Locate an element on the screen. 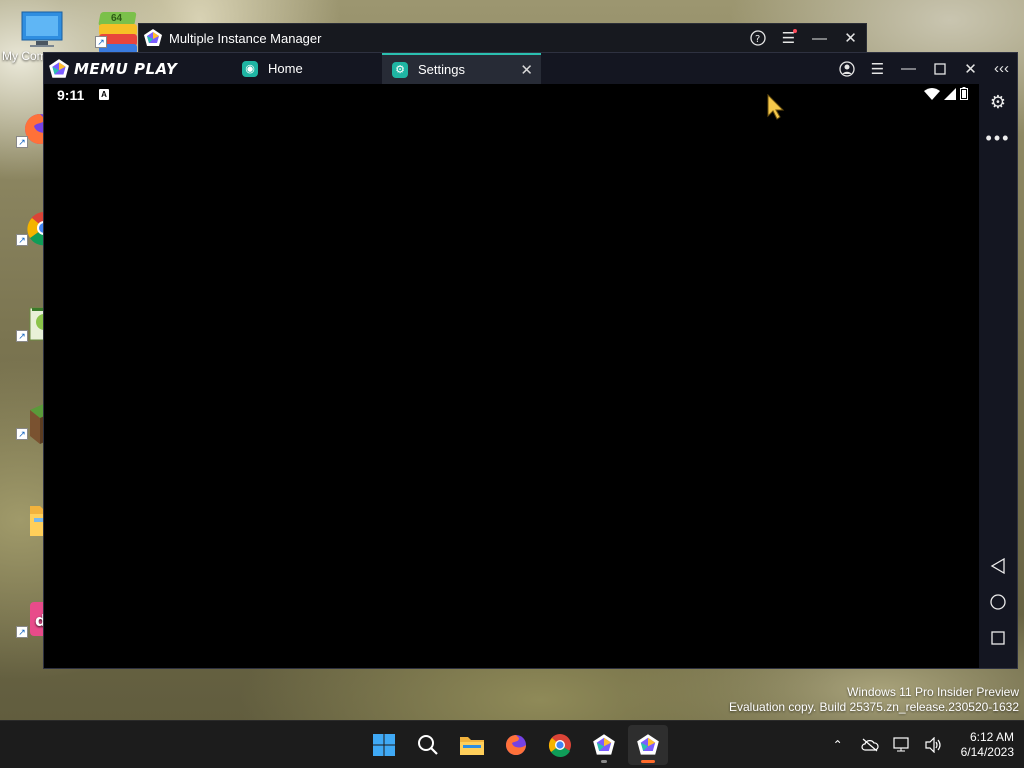 This screenshot has height=768, width=1024. settings-button: ⚙ is located at coordinates (998, 102).